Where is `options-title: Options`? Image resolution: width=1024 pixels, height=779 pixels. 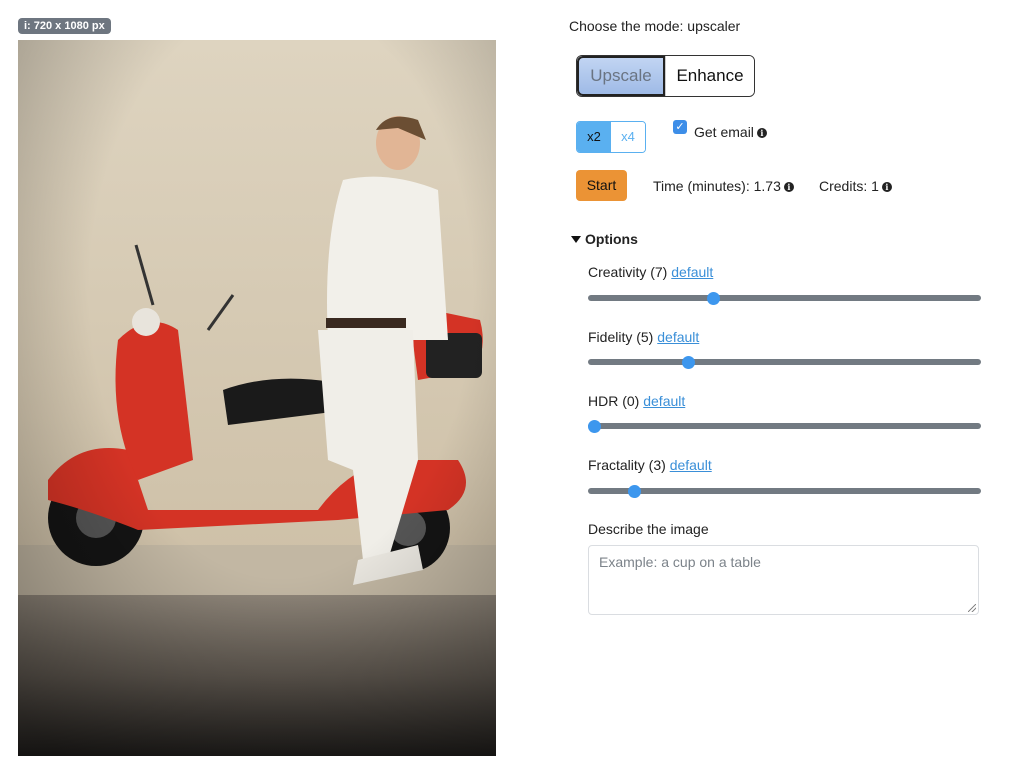 options-title: Options is located at coordinates (611, 239).